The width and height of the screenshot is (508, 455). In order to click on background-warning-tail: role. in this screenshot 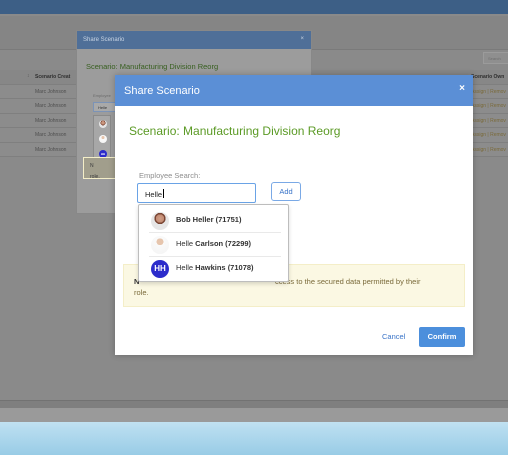, I will do `click(95, 177)`.